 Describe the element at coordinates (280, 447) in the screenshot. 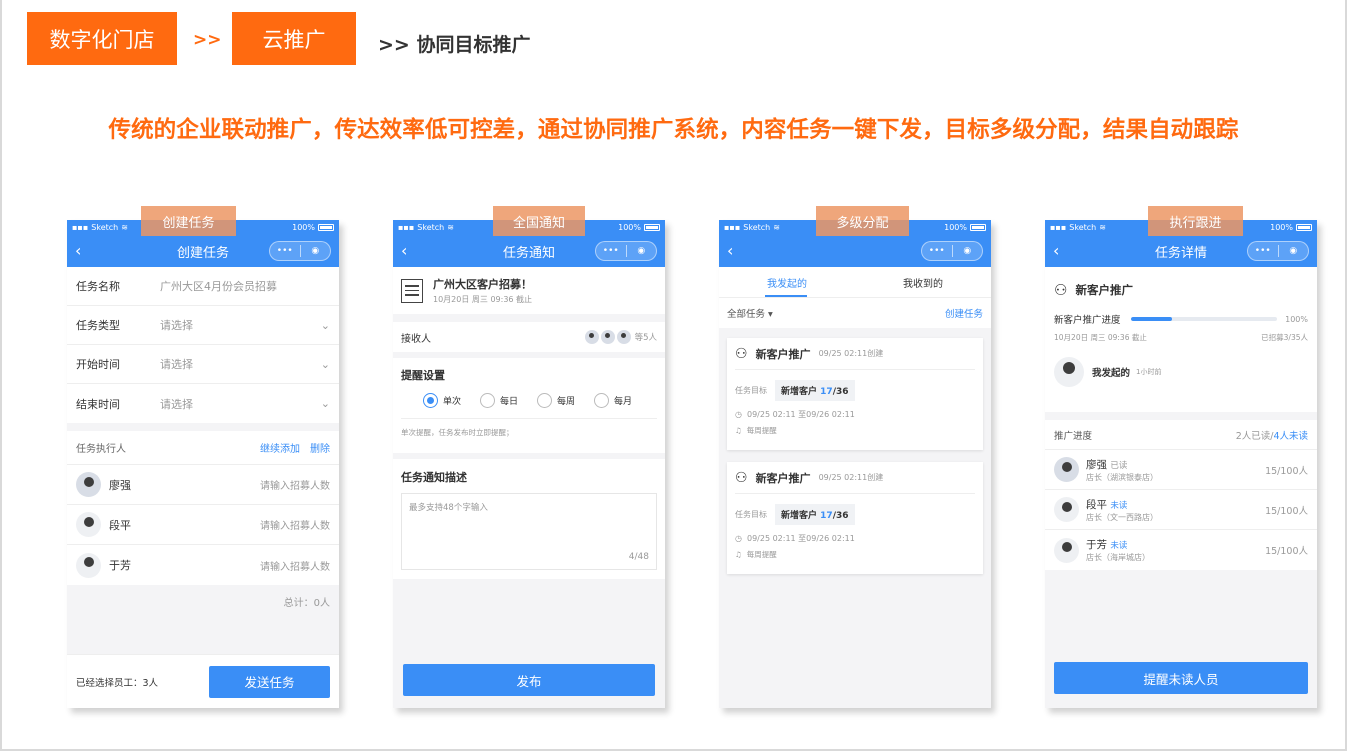

I see `add-executor-link: 继续添加` at that location.